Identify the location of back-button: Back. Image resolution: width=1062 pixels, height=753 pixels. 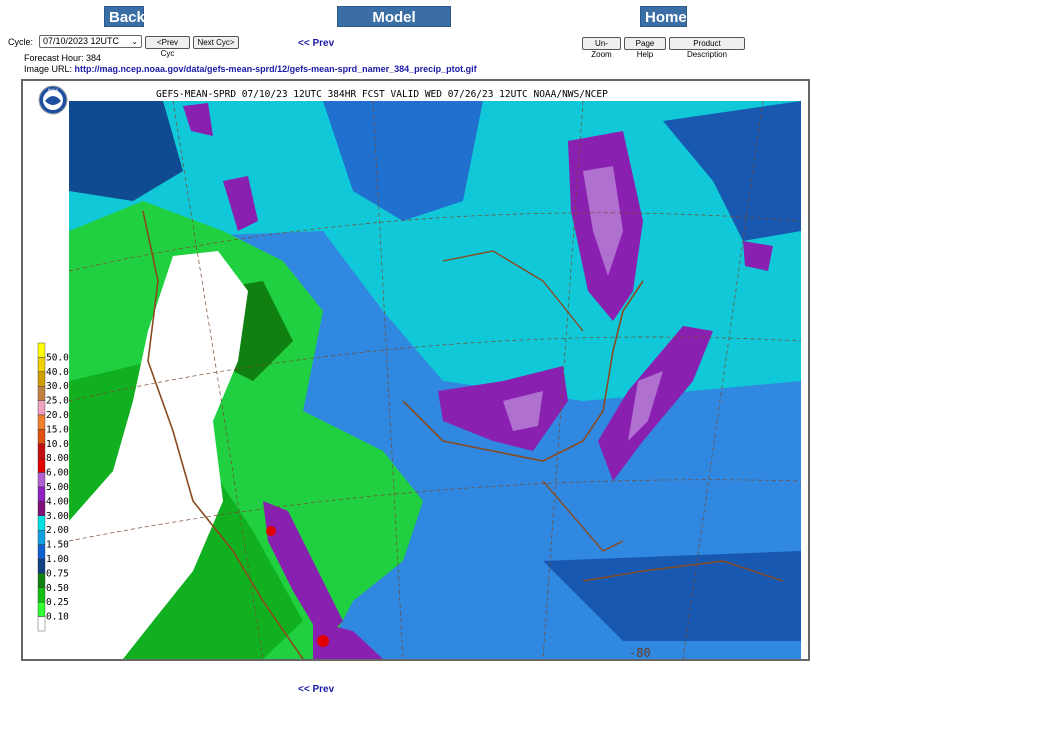
(124, 16).